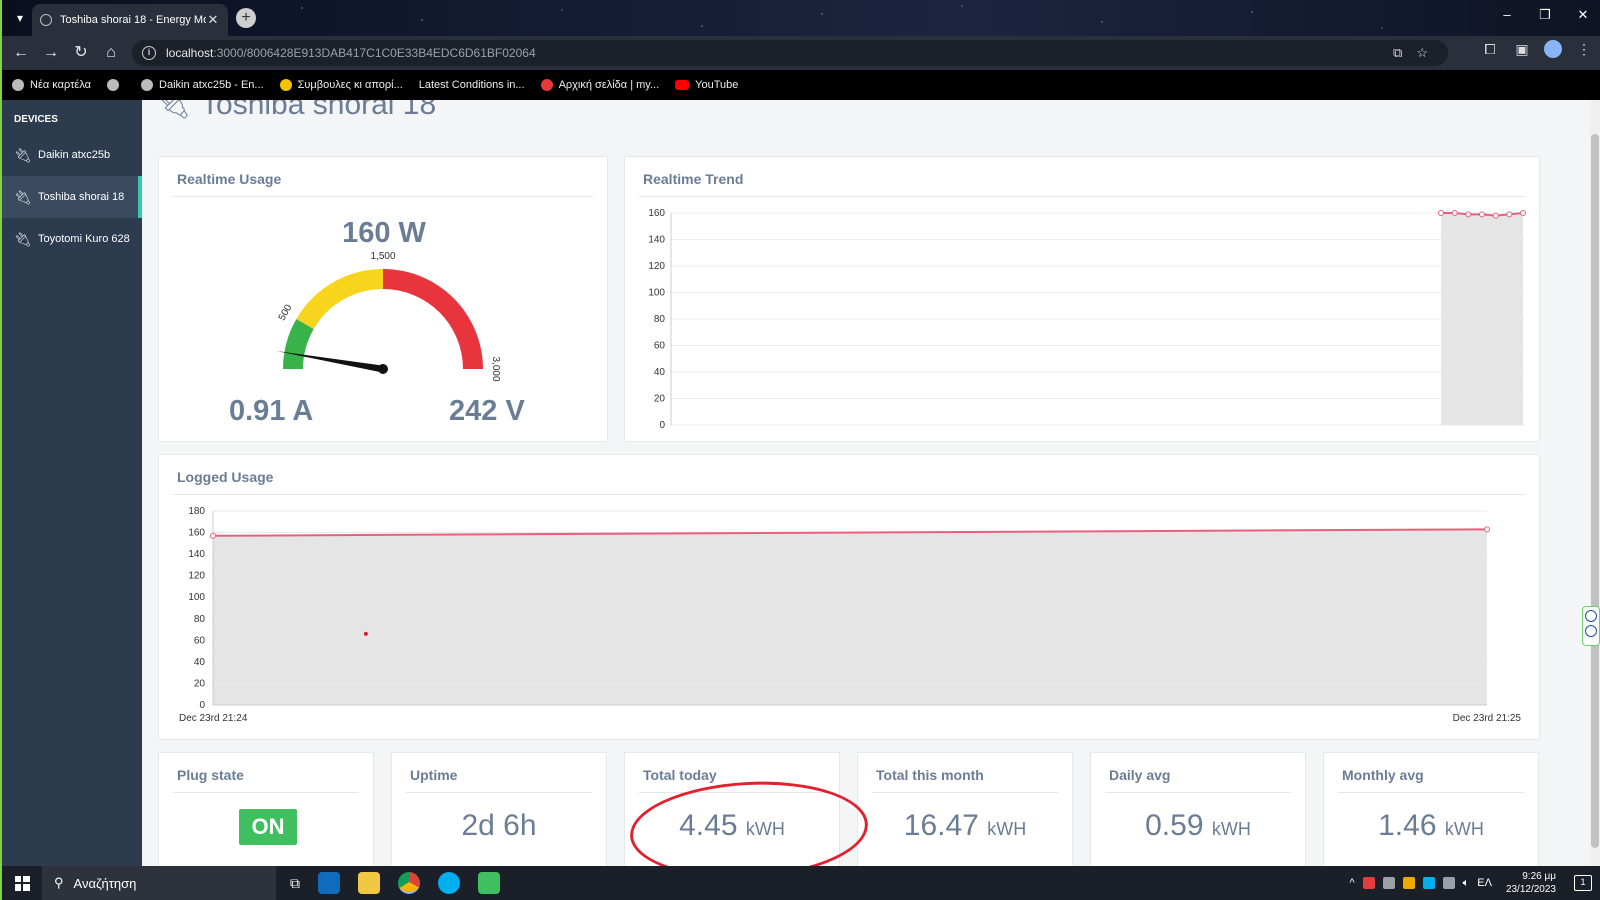 Image resolution: width=1600 pixels, height=900 pixels. I want to click on page-title-text: Toshiba shorai 18, so click(319, 110).